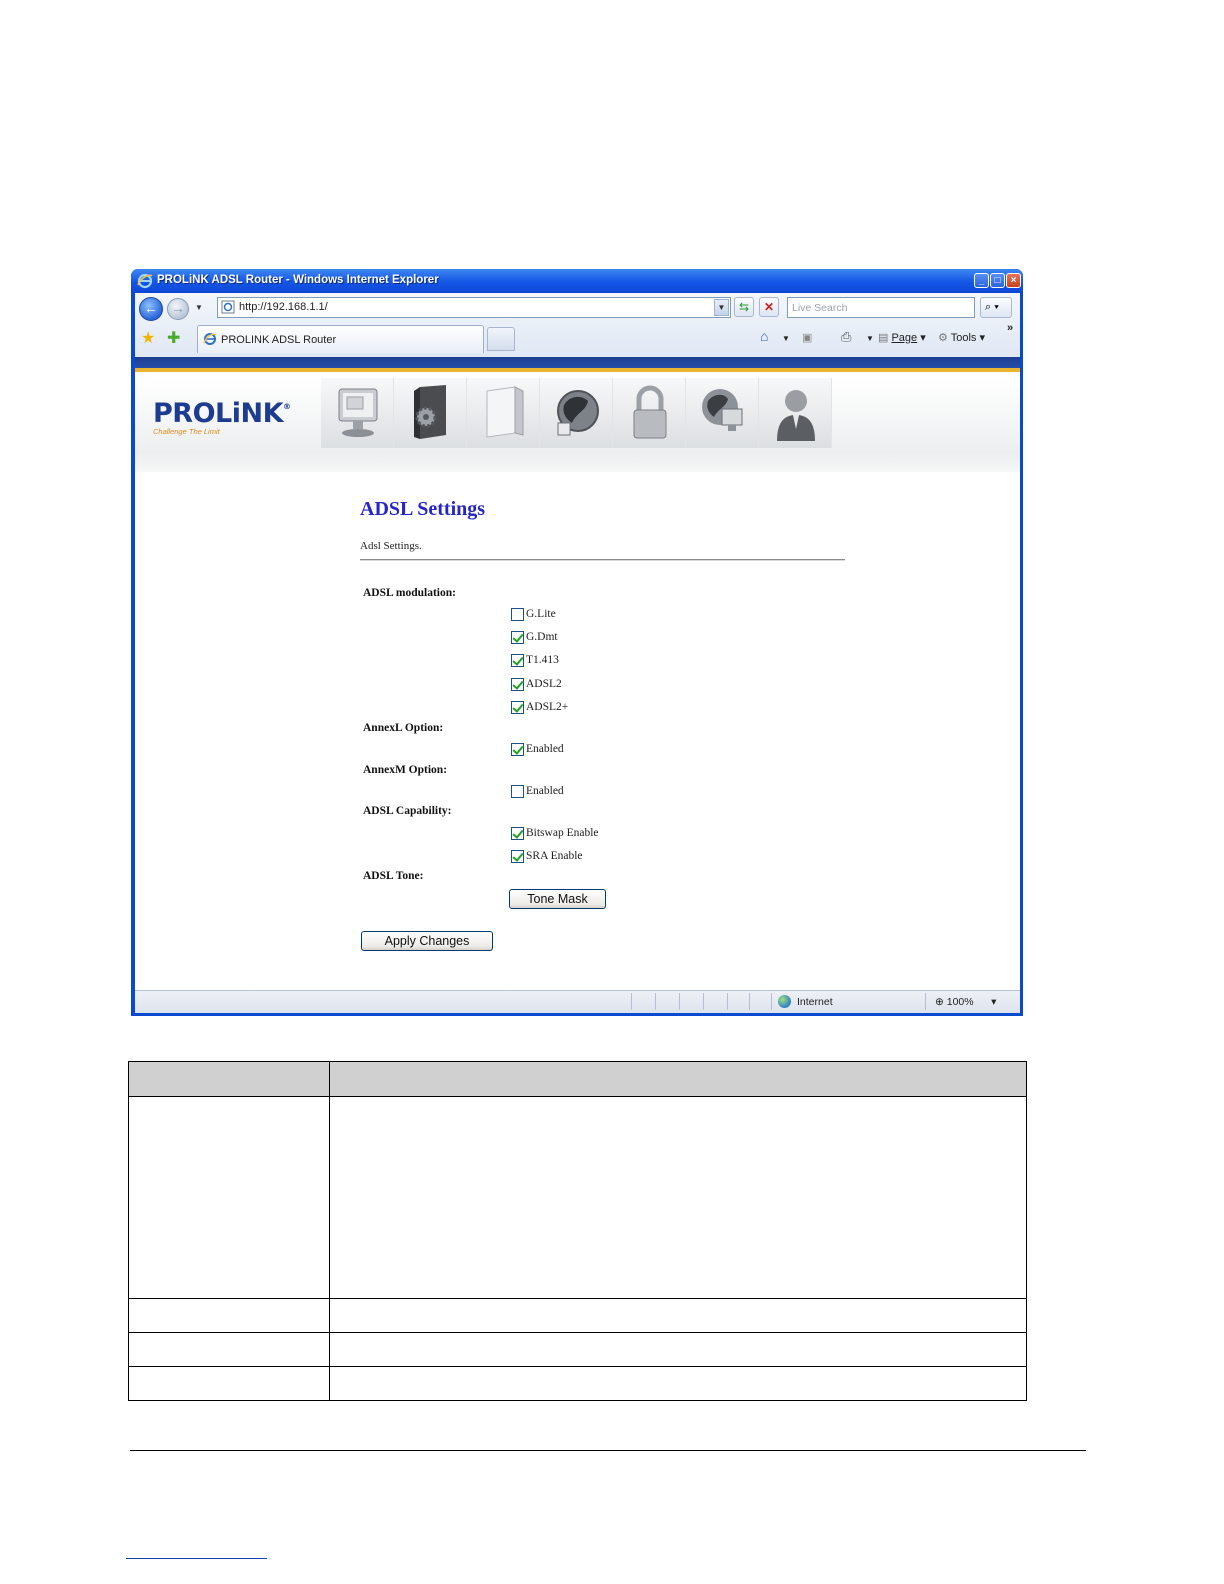 The height and width of the screenshot is (1584, 1224). I want to click on tab-prolink-router: PROLINK ADSL Router, so click(340, 339).